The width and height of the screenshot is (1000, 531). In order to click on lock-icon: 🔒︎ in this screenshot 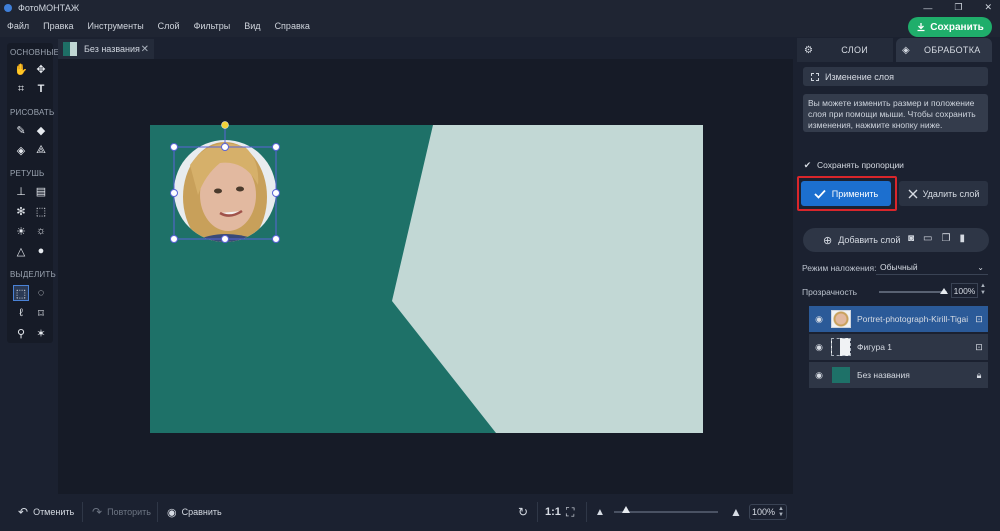, I will do `click(979, 375)`.